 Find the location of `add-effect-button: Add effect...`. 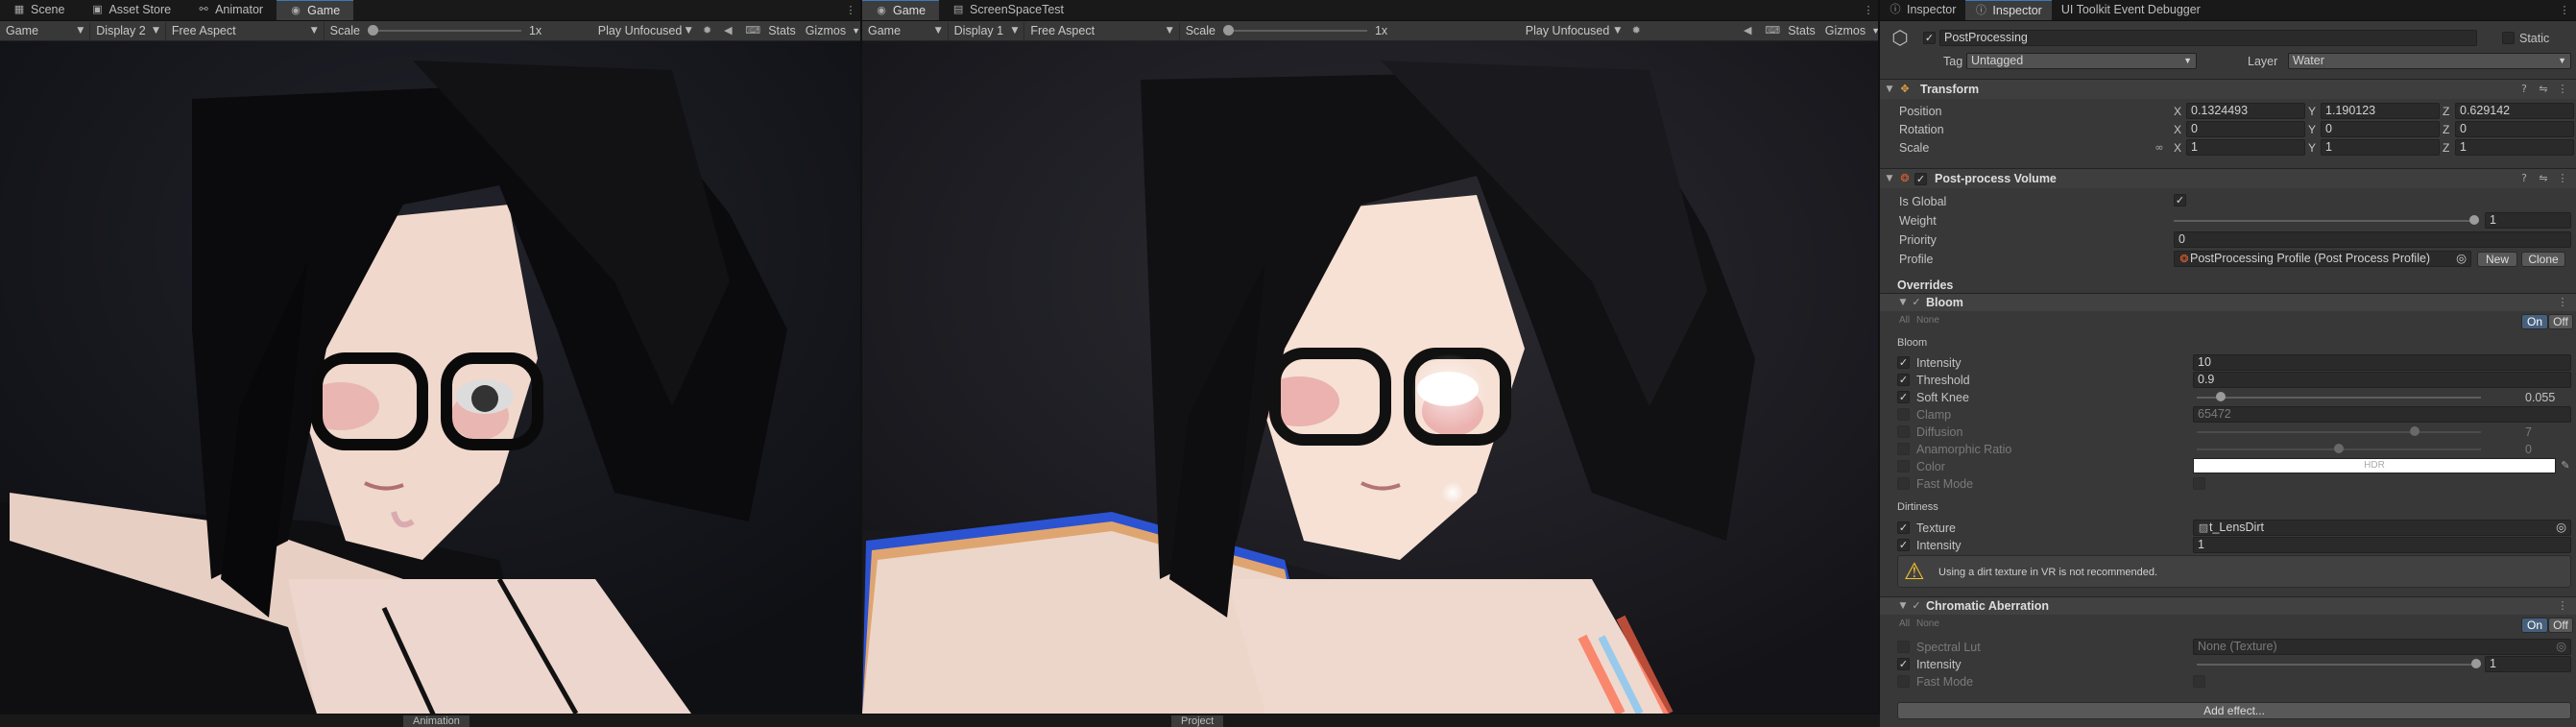

add-effect-button: Add effect... is located at coordinates (2234, 710).